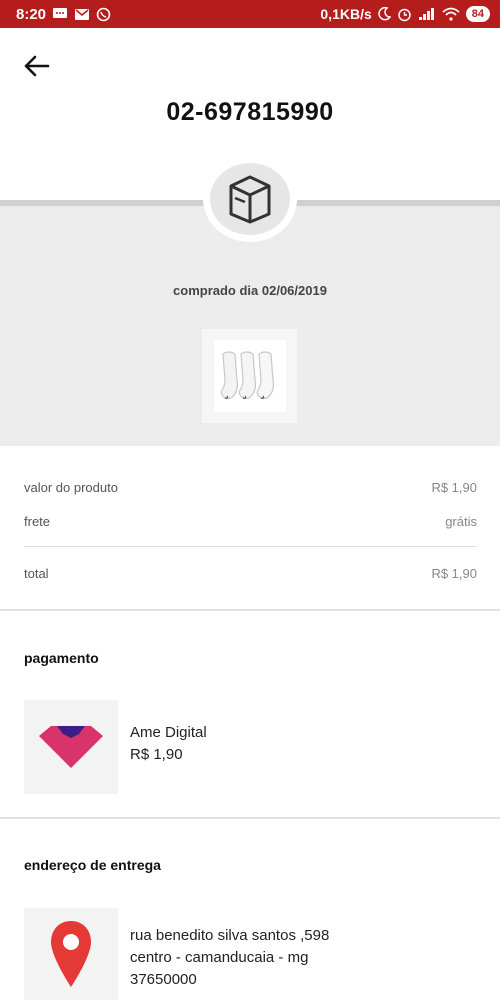  I want to click on summary-row-shipping: frete grátis, so click(250, 521).